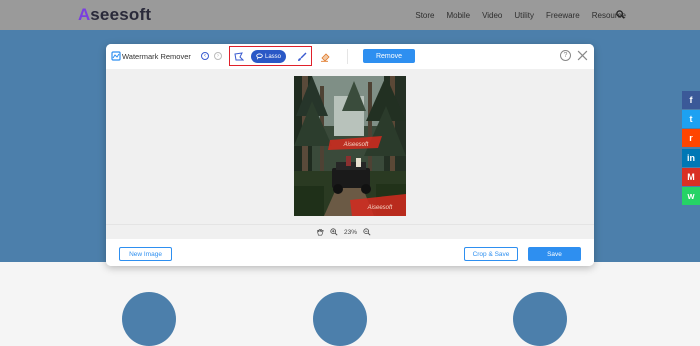 The width and height of the screenshot is (700, 346). Describe the element at coordinates (116, 56) in the screenshot. I see `app-icon` at that location.